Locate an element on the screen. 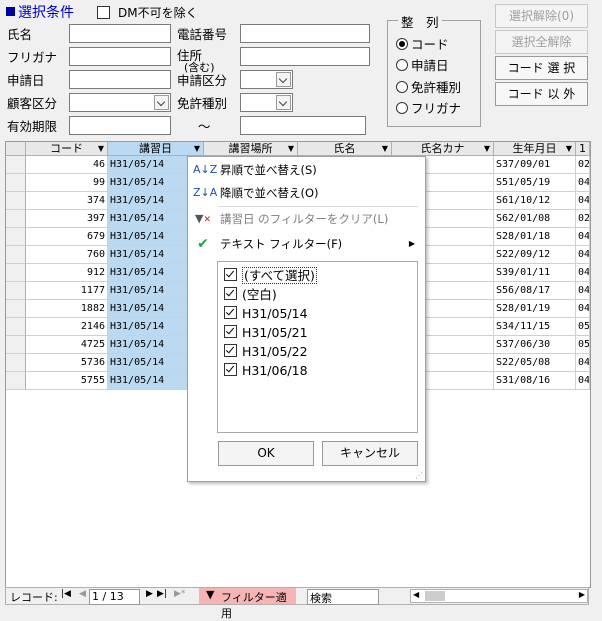 The height and width of the screenshot is (621, 602). table-cell-birth: S28/01/19 is located at coordinates (535, 309).